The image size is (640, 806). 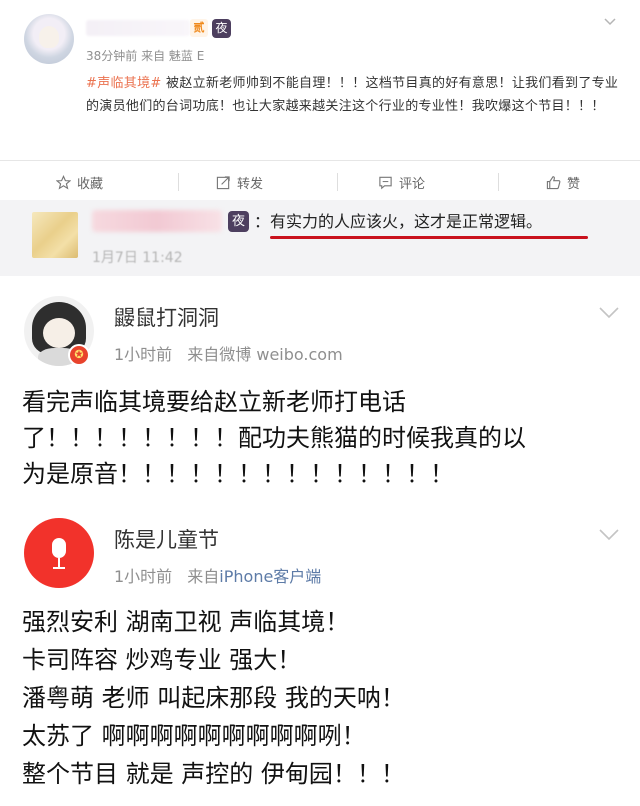 I want to click on comment-line: 整个节目 就是 声控的 伊甸园！！！, so click(x=213, y=774).